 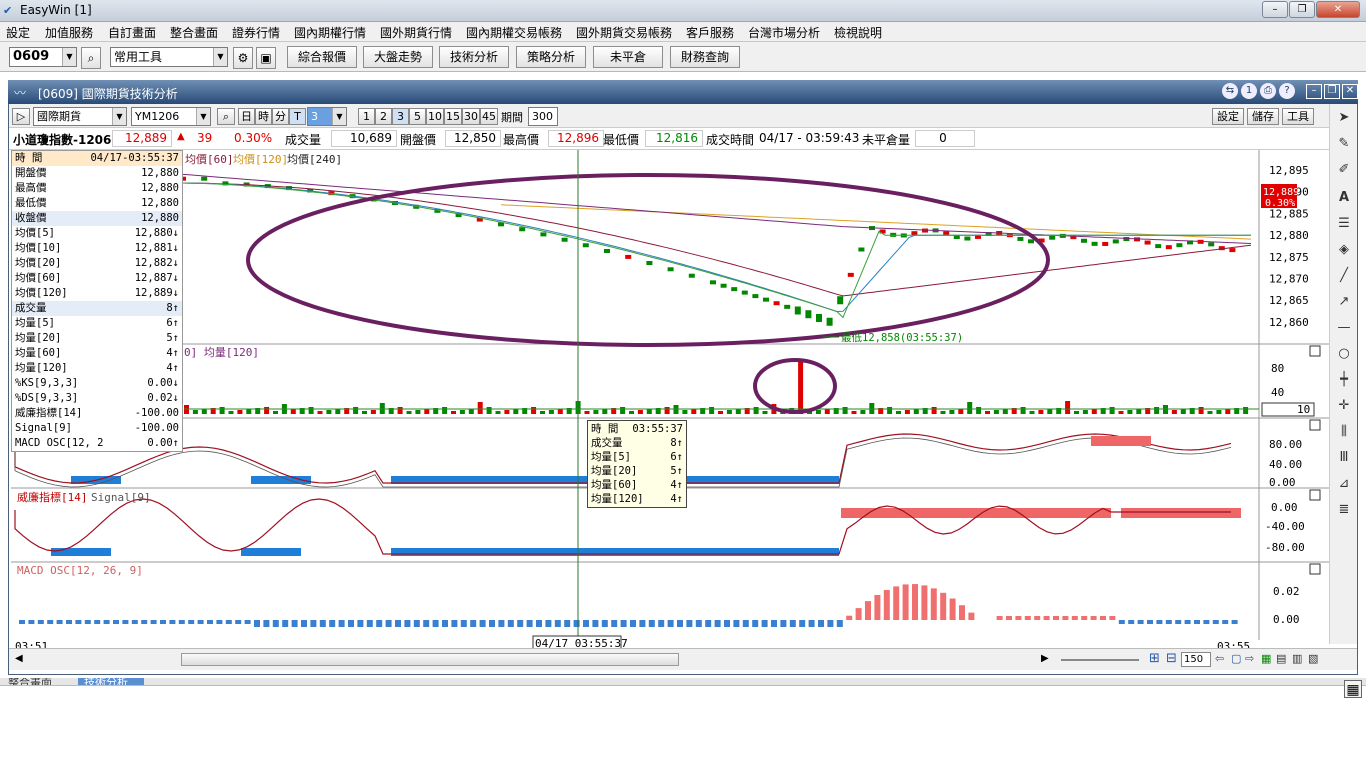 I want to click on tick-45-button: 45, so click(x=489, y=116).